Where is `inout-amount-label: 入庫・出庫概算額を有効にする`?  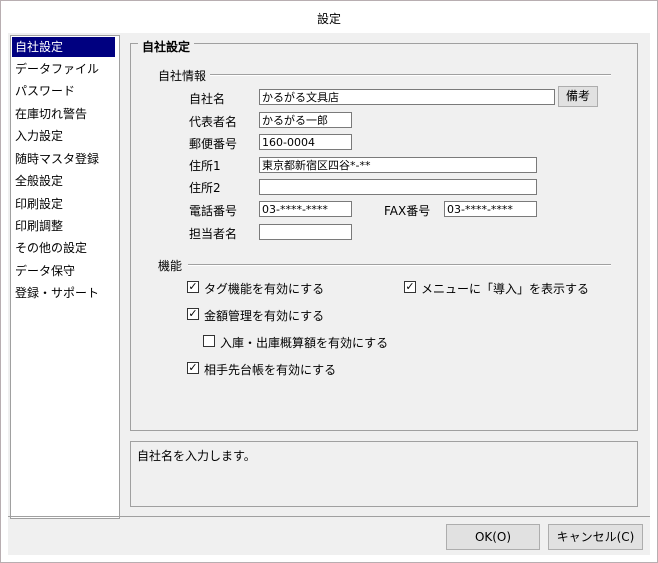
inout-amount-label: 入庫・出庫概算額を有効にする is located at coordinates (304, 343).